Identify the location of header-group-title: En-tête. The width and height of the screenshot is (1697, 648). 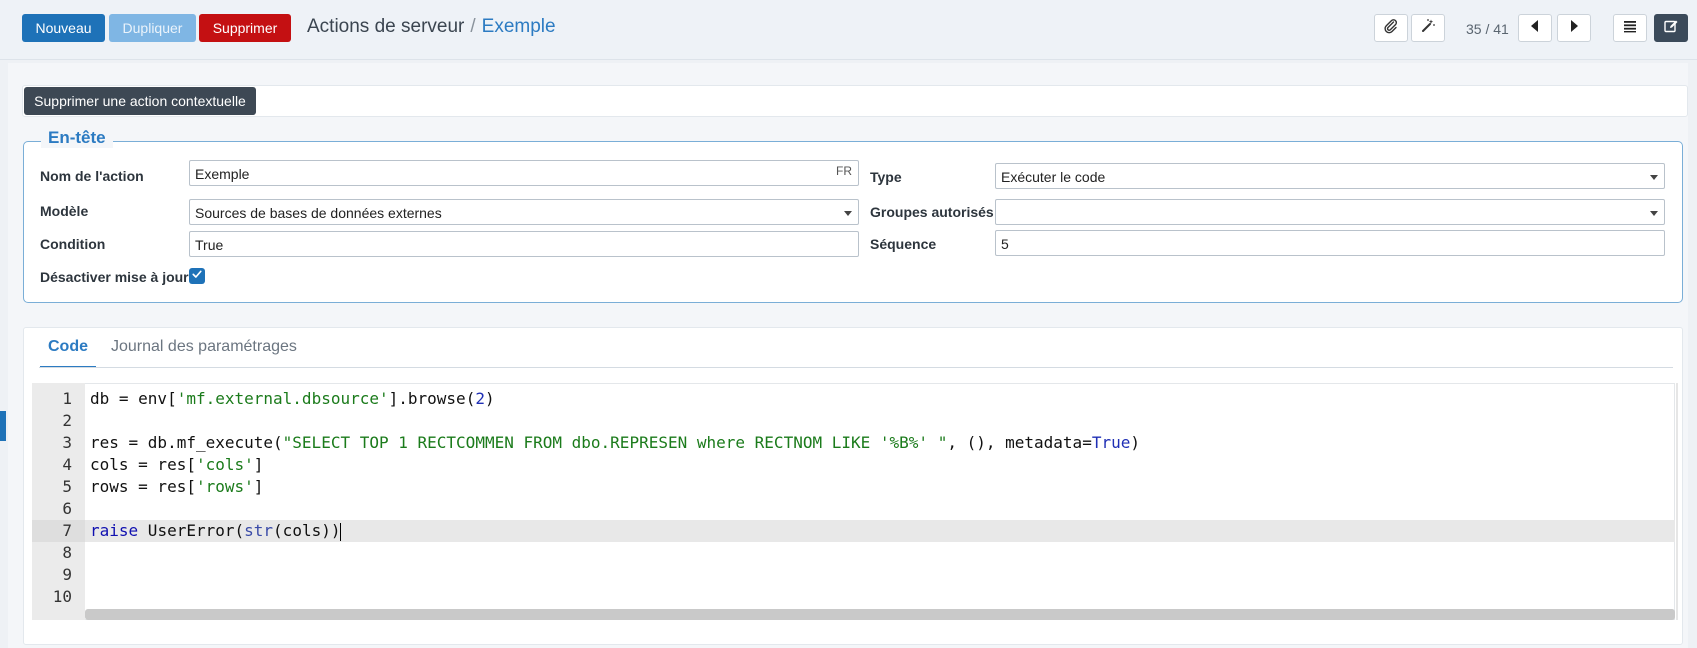
(77, 138).